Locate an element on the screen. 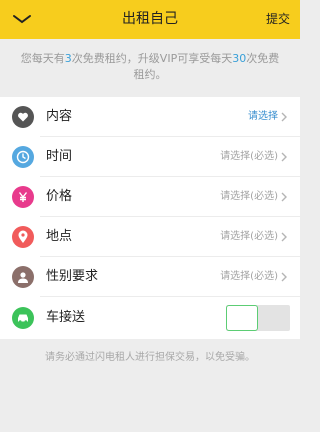  free-count: 3 is located at coordinates (68, 58).